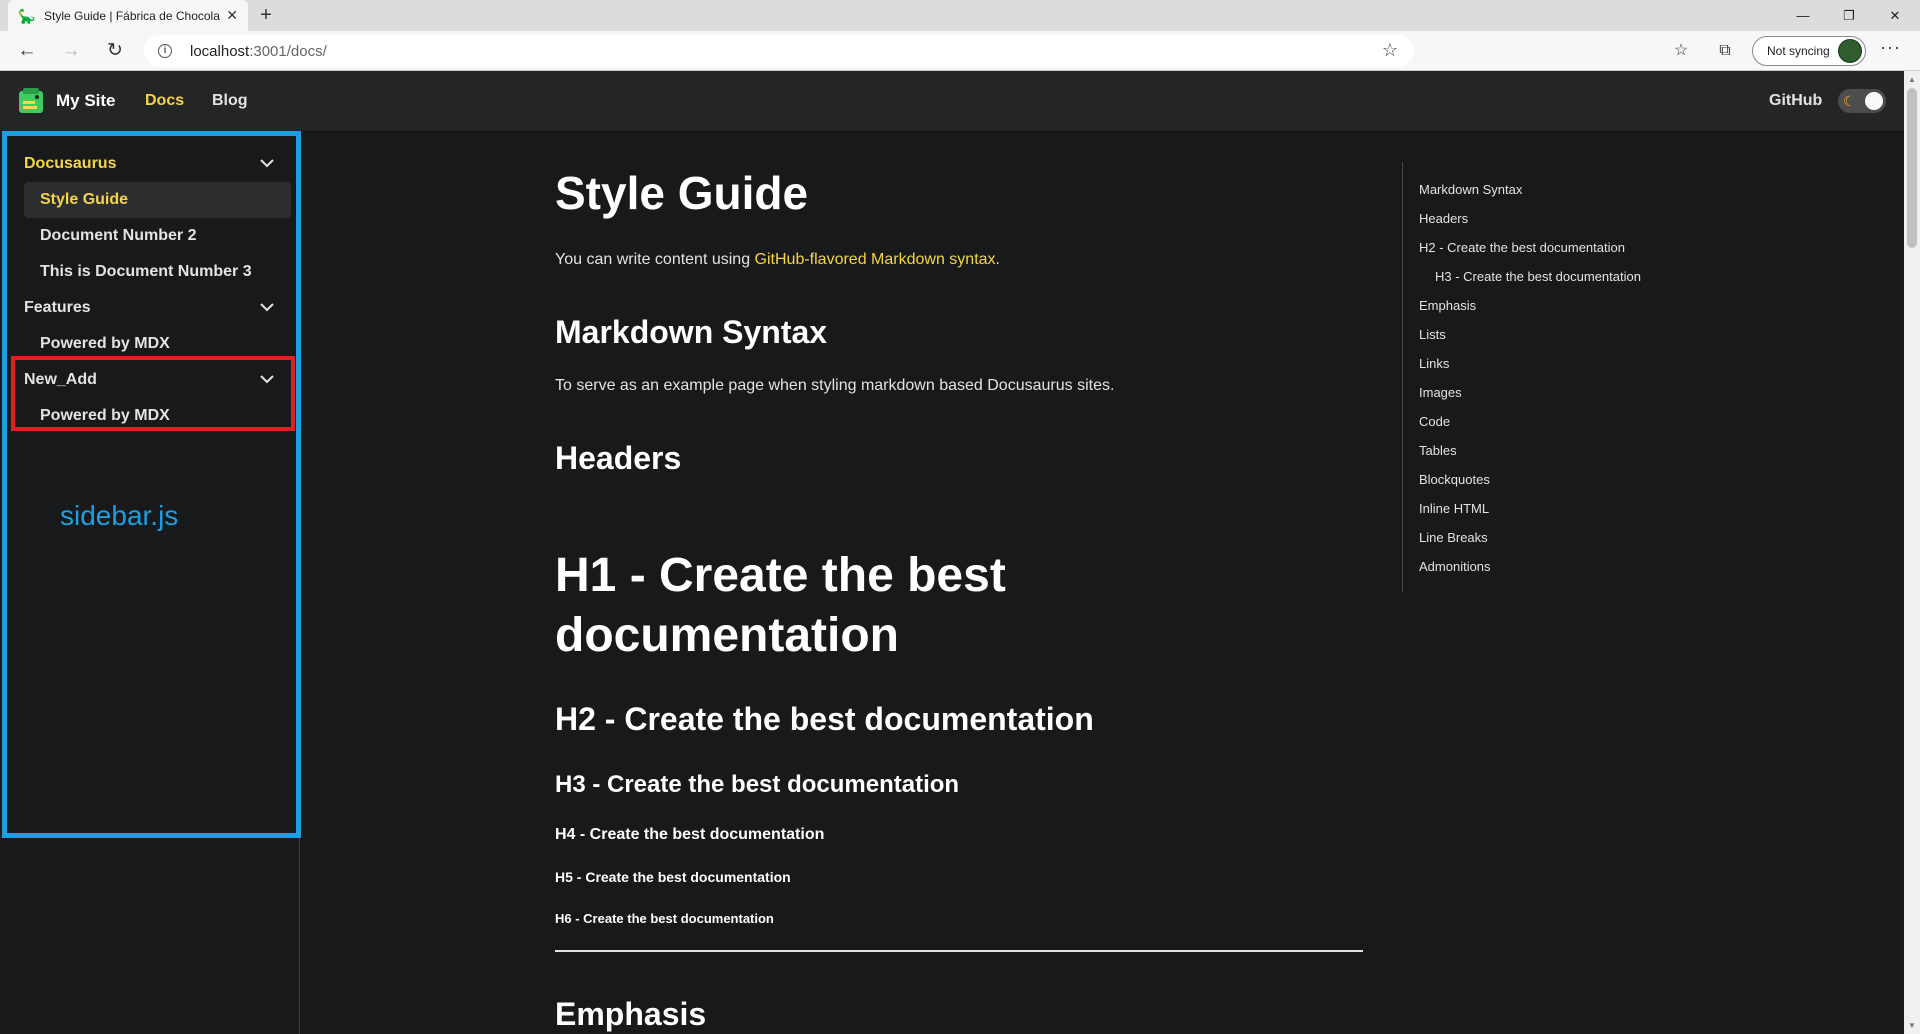 This screenshot has height=1034, width=1920. Describe the element at coordinates (27, 15) in the screenshot. I see `dinosaur-favicon-icon: 🦕` at that location.